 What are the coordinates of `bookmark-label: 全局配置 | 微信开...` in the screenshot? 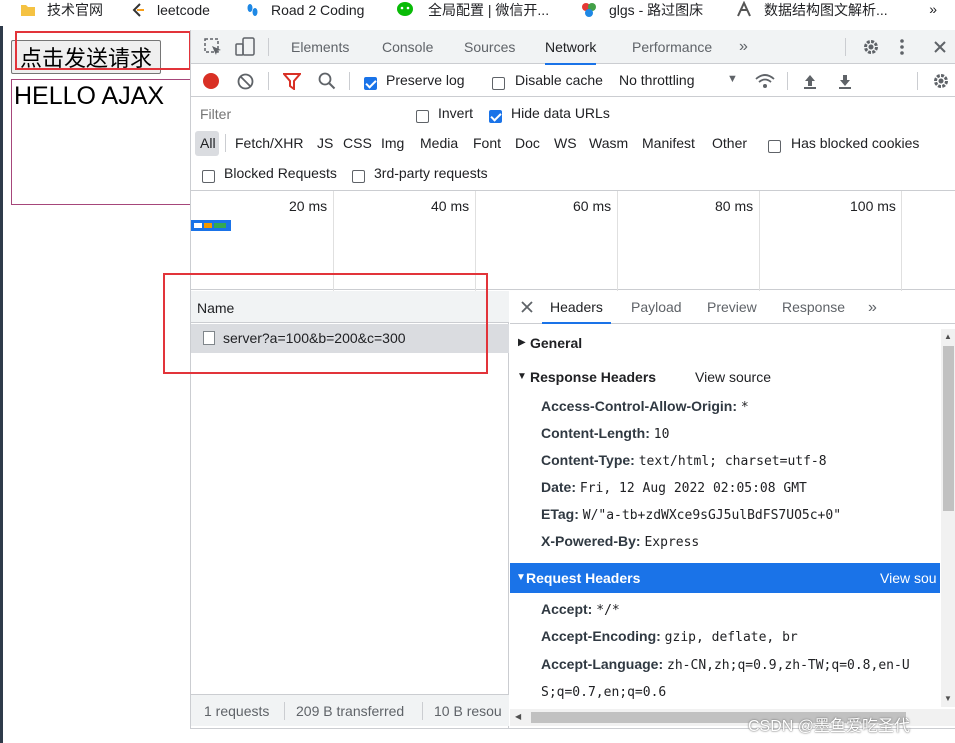 It's located at (489, 10).